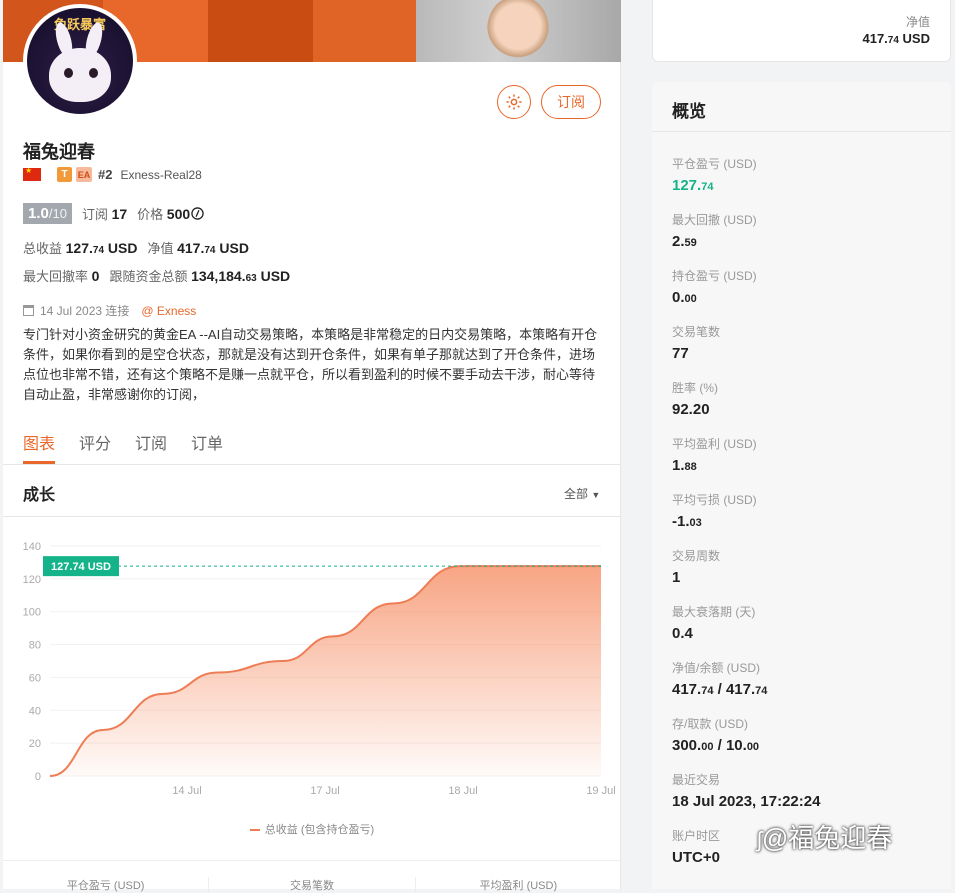 This screenshot has width=955, height=893. Describe the element at coordinates (714, 454) in the screenshot. I see `overview-item: 平均盈利 (USD) 1.88` at that location.